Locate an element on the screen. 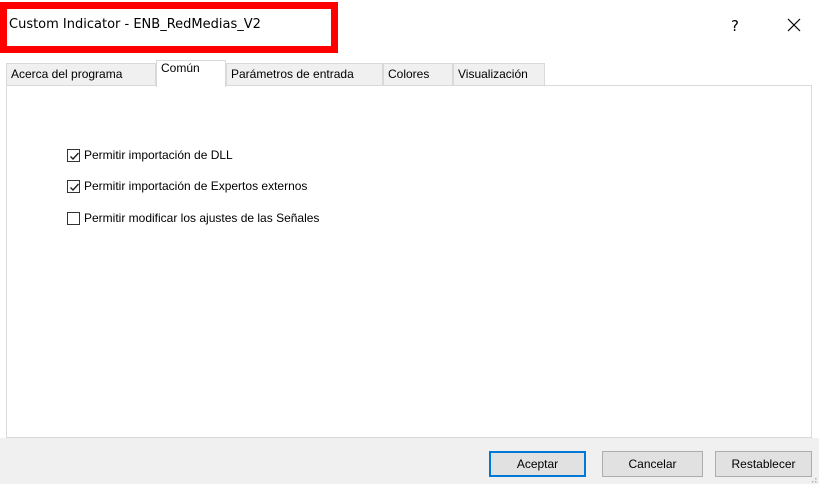 The width and height of the screenshot is (819, 486). checkbox-allow-dll: Permitir importación de DLL is located at coordinates (150, 155).